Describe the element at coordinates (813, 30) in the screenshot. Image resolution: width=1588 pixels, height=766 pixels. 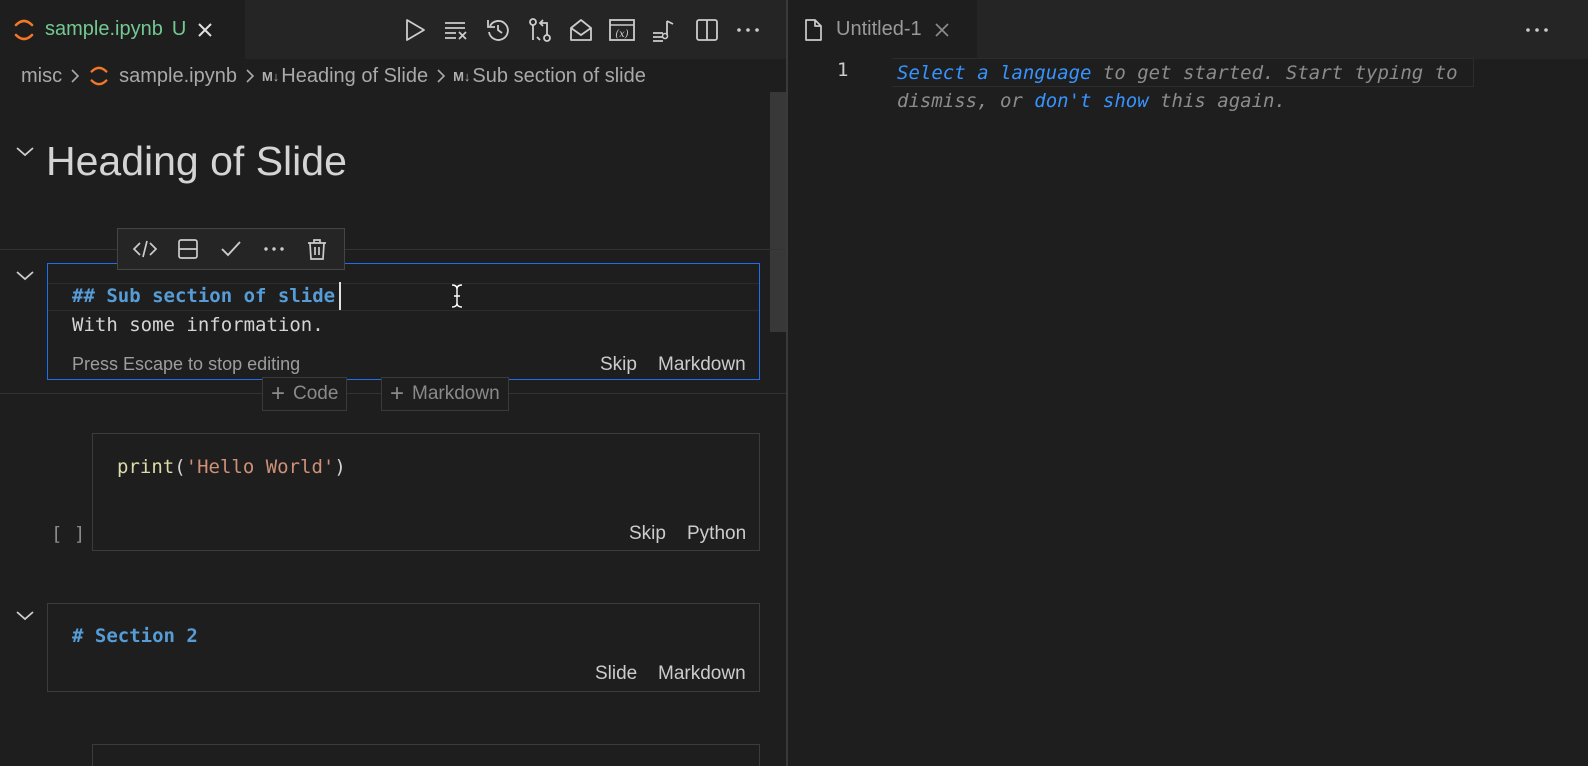
I see `file-icon` at that location.